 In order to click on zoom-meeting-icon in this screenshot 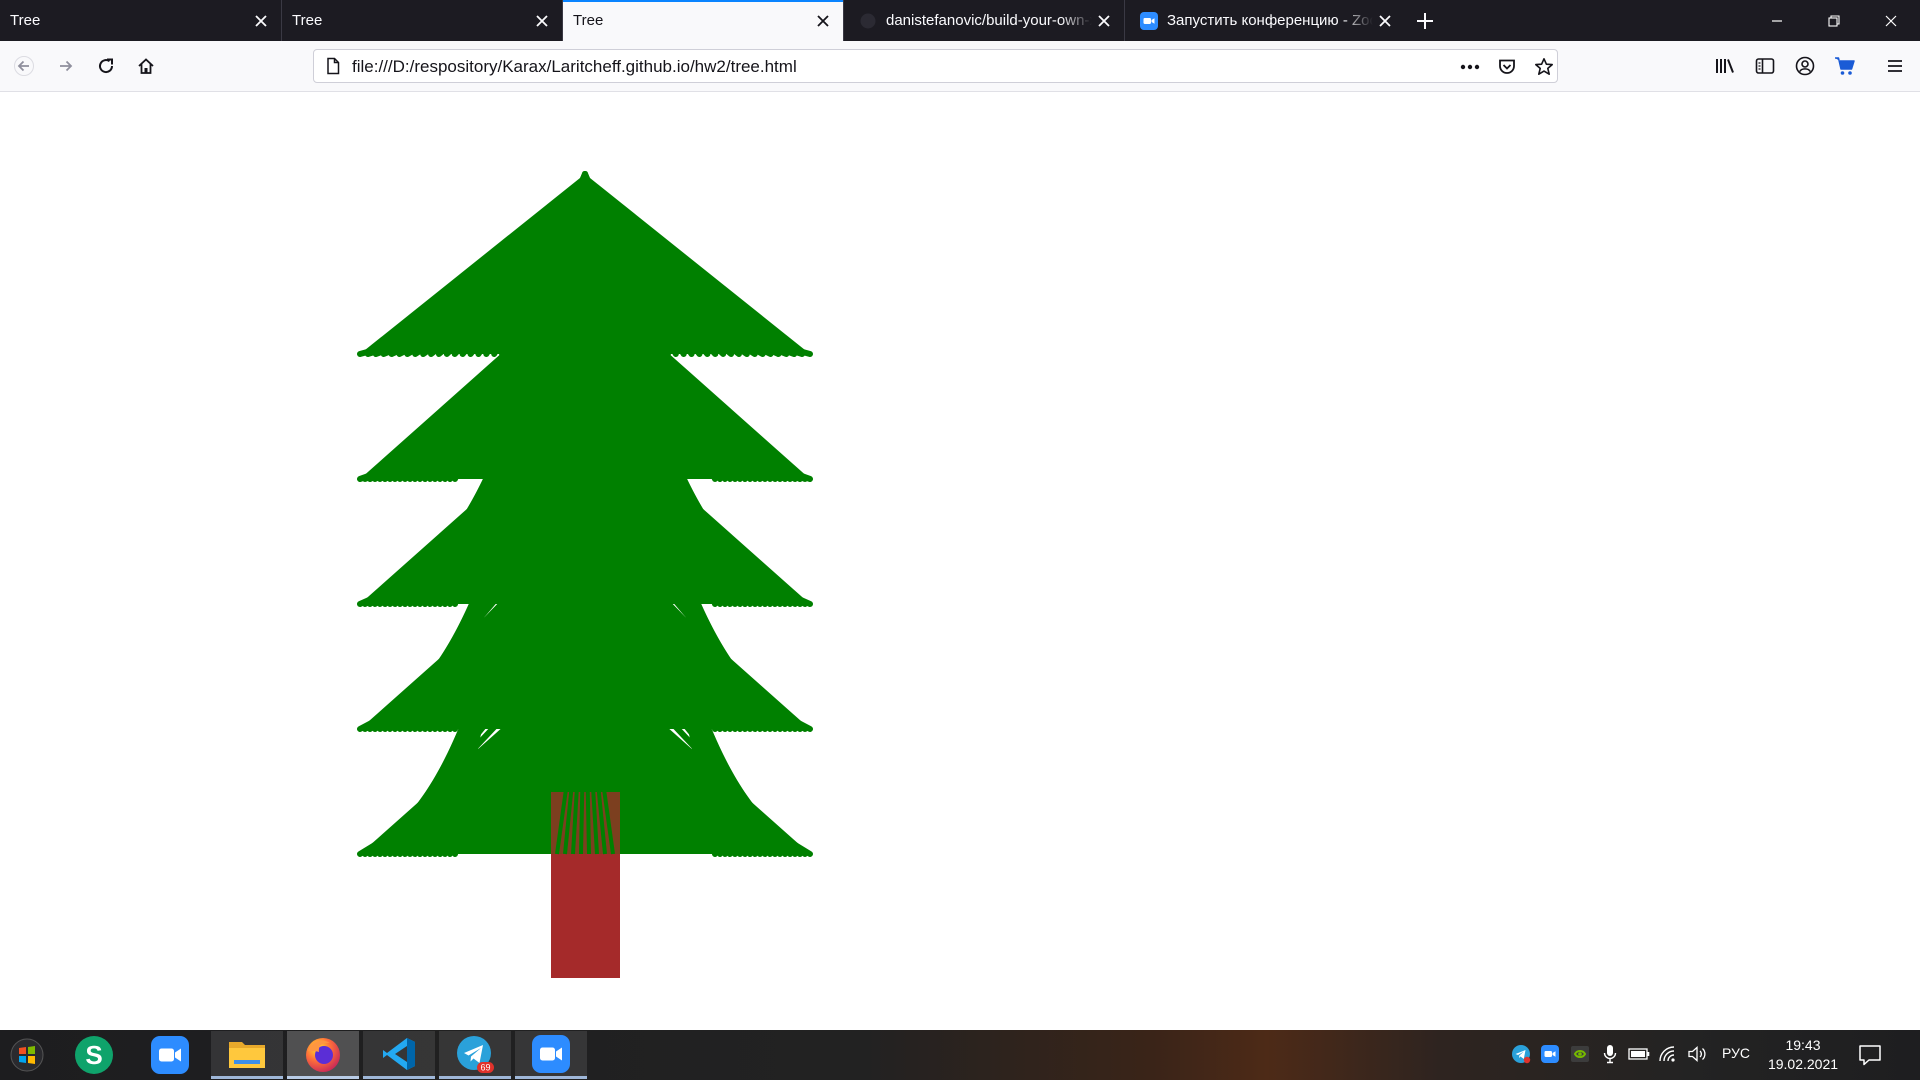, I will do `click(551, 1055)`.